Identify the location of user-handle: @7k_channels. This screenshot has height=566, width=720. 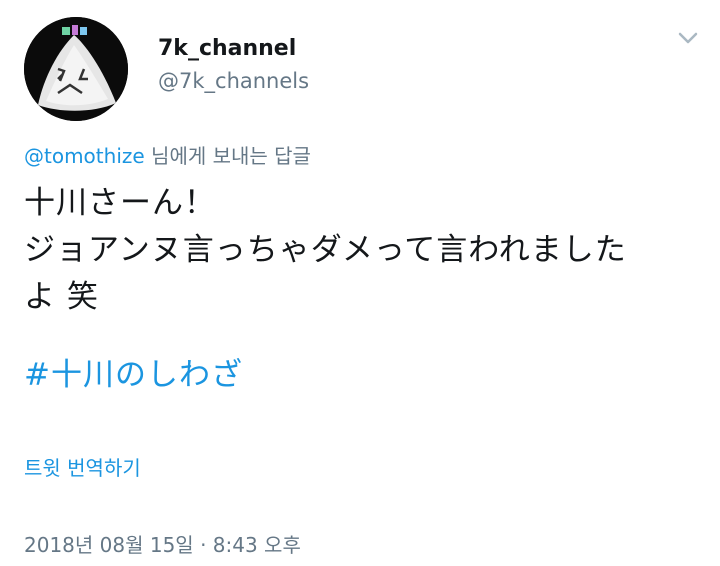
(233, 81).